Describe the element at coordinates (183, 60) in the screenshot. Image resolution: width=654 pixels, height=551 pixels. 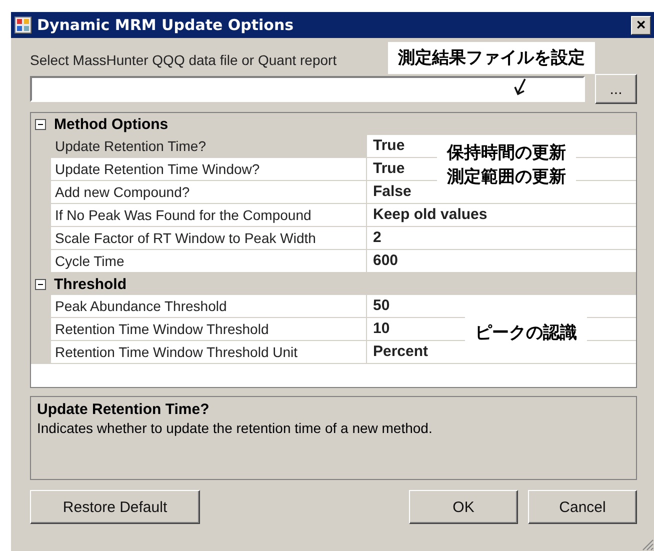
I see `file-label: Select MassHunter QQQ data file or Quant report` at that location.